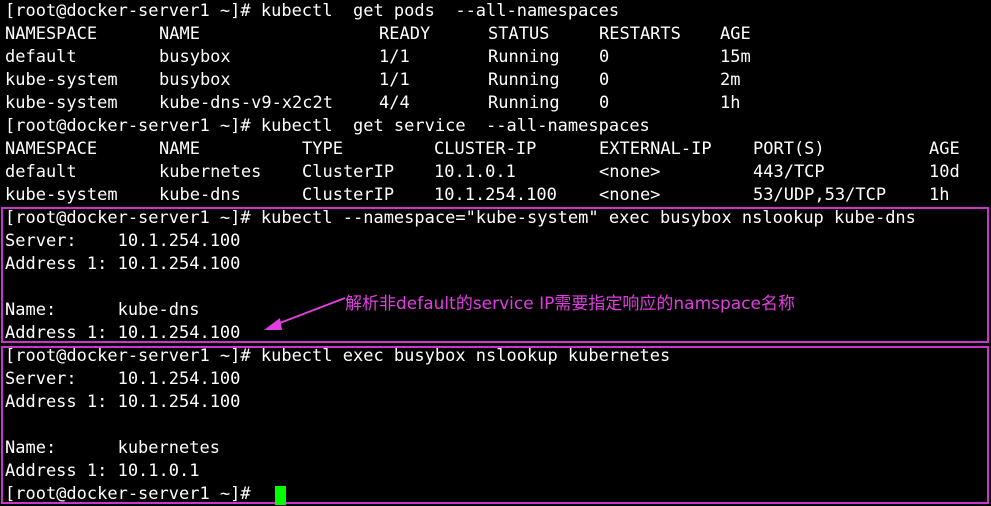 Image resolution: width=991 pixels, height=506 pixels. I want to click on annotation-arrow-icon, so click(305, 313).